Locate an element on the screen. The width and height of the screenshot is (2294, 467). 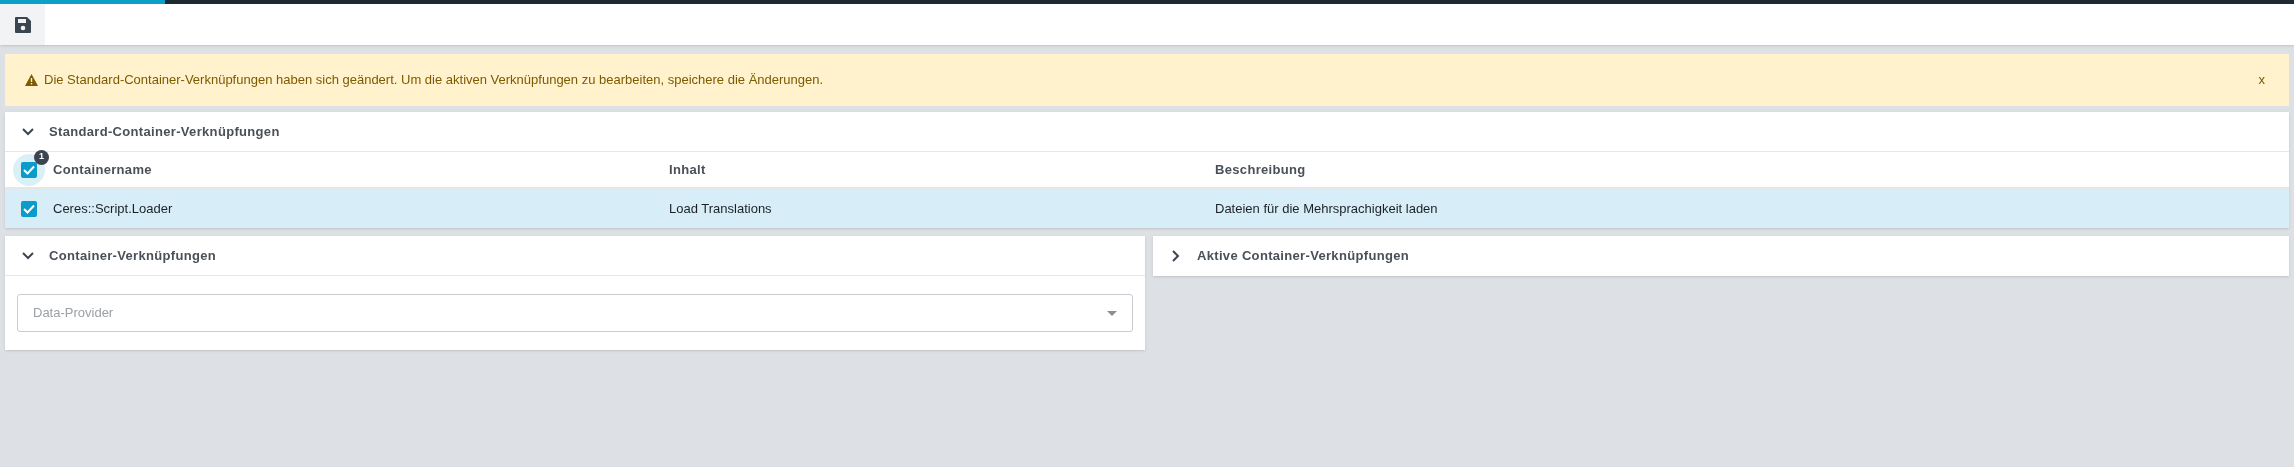
table-cell-text: Load Translations is located at coordinates (720, 208).